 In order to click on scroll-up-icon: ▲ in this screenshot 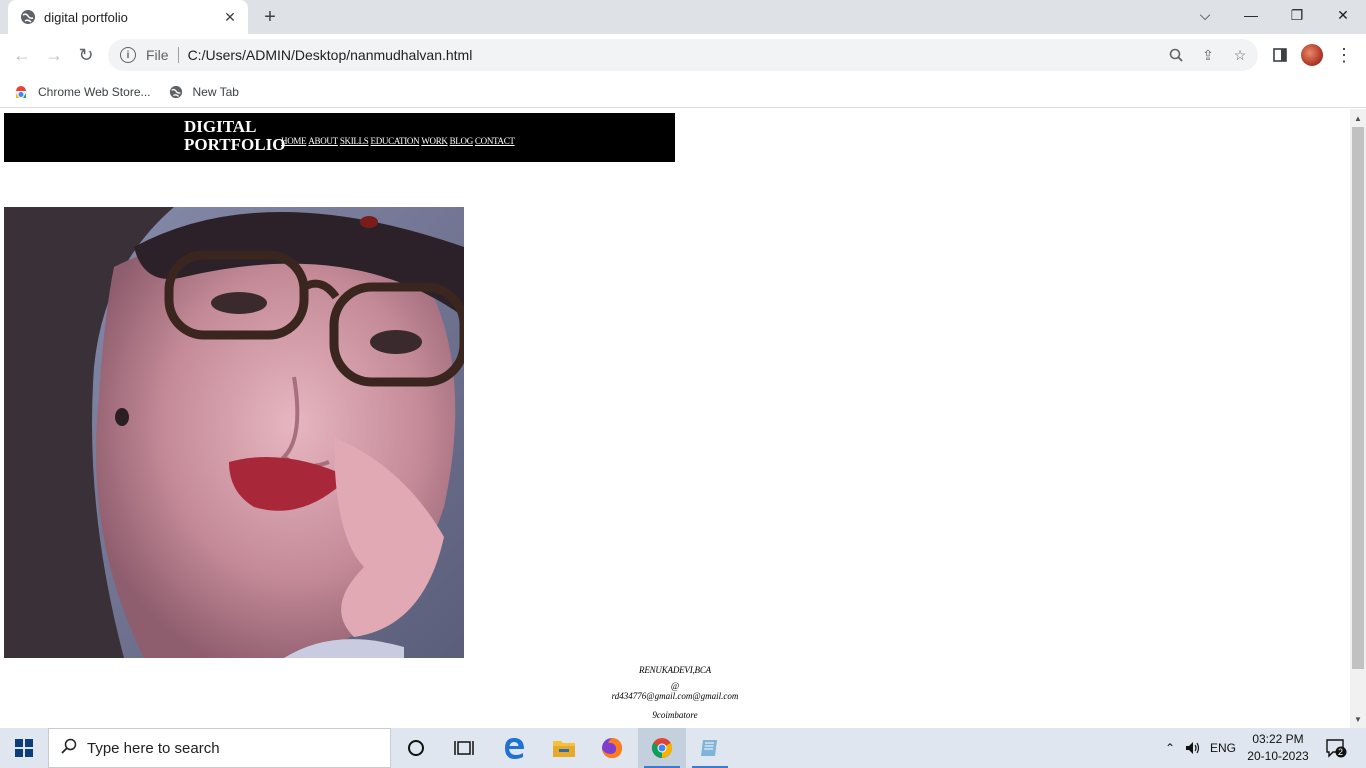, I will do `click(1358, 118)`.